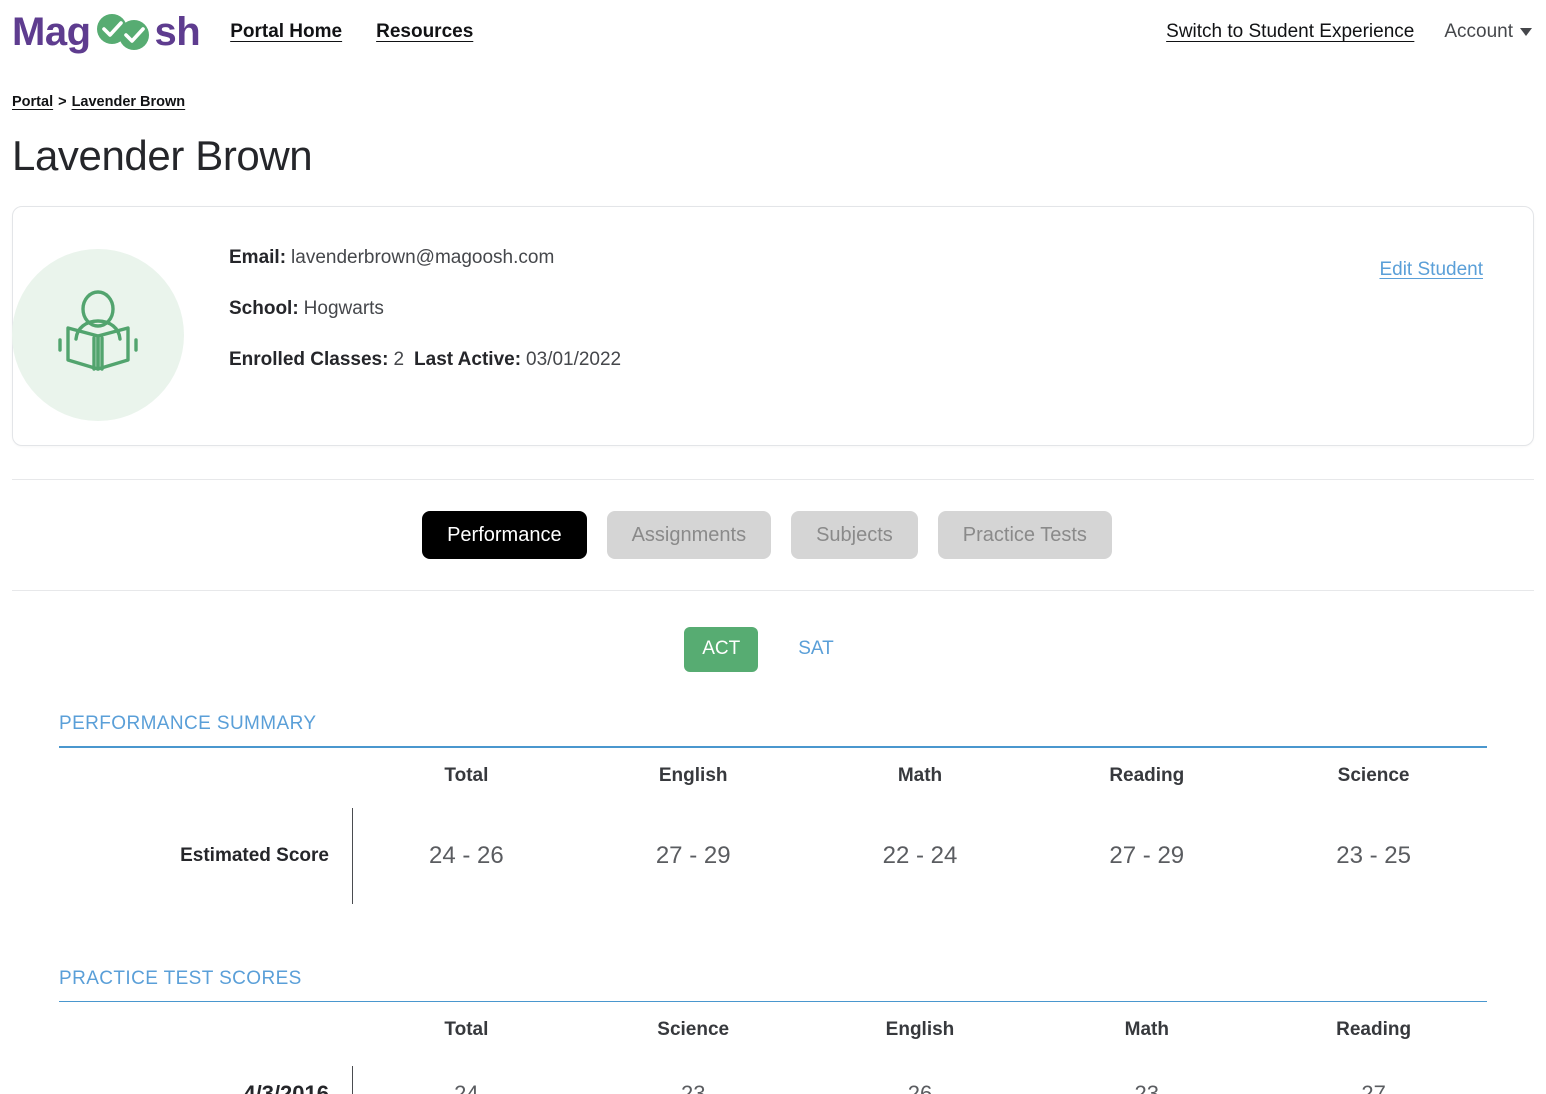 Image resolution: width=1546 pixels, height=1094 pixels. I want to click on enrolled-classes-value: 2, so click(399, 360).